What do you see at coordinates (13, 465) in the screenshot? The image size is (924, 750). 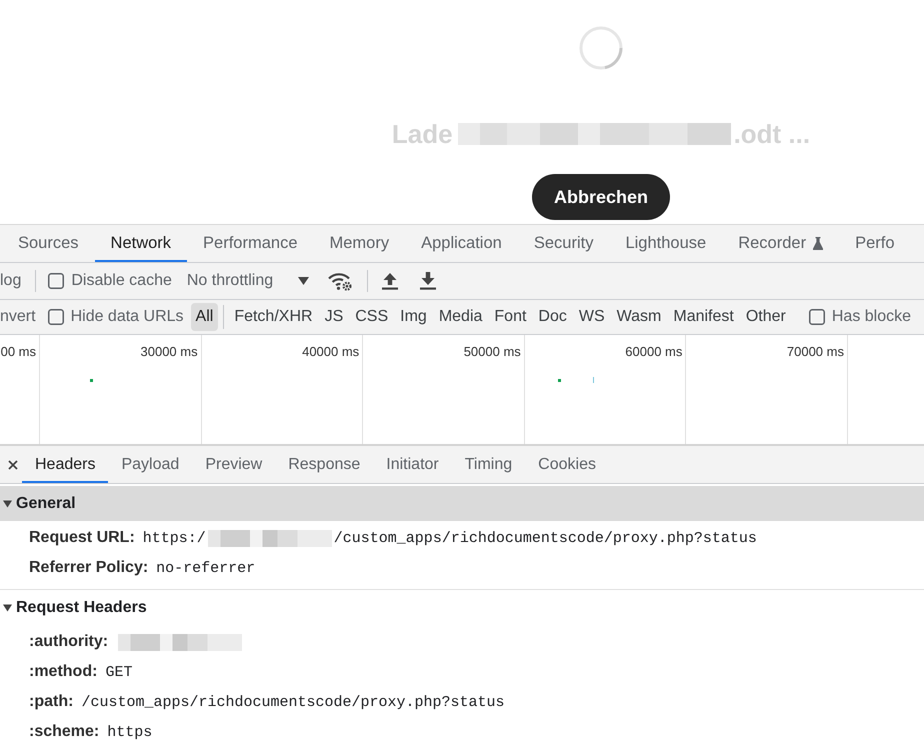 I see `close-icon` at bounding box center [13, 465].